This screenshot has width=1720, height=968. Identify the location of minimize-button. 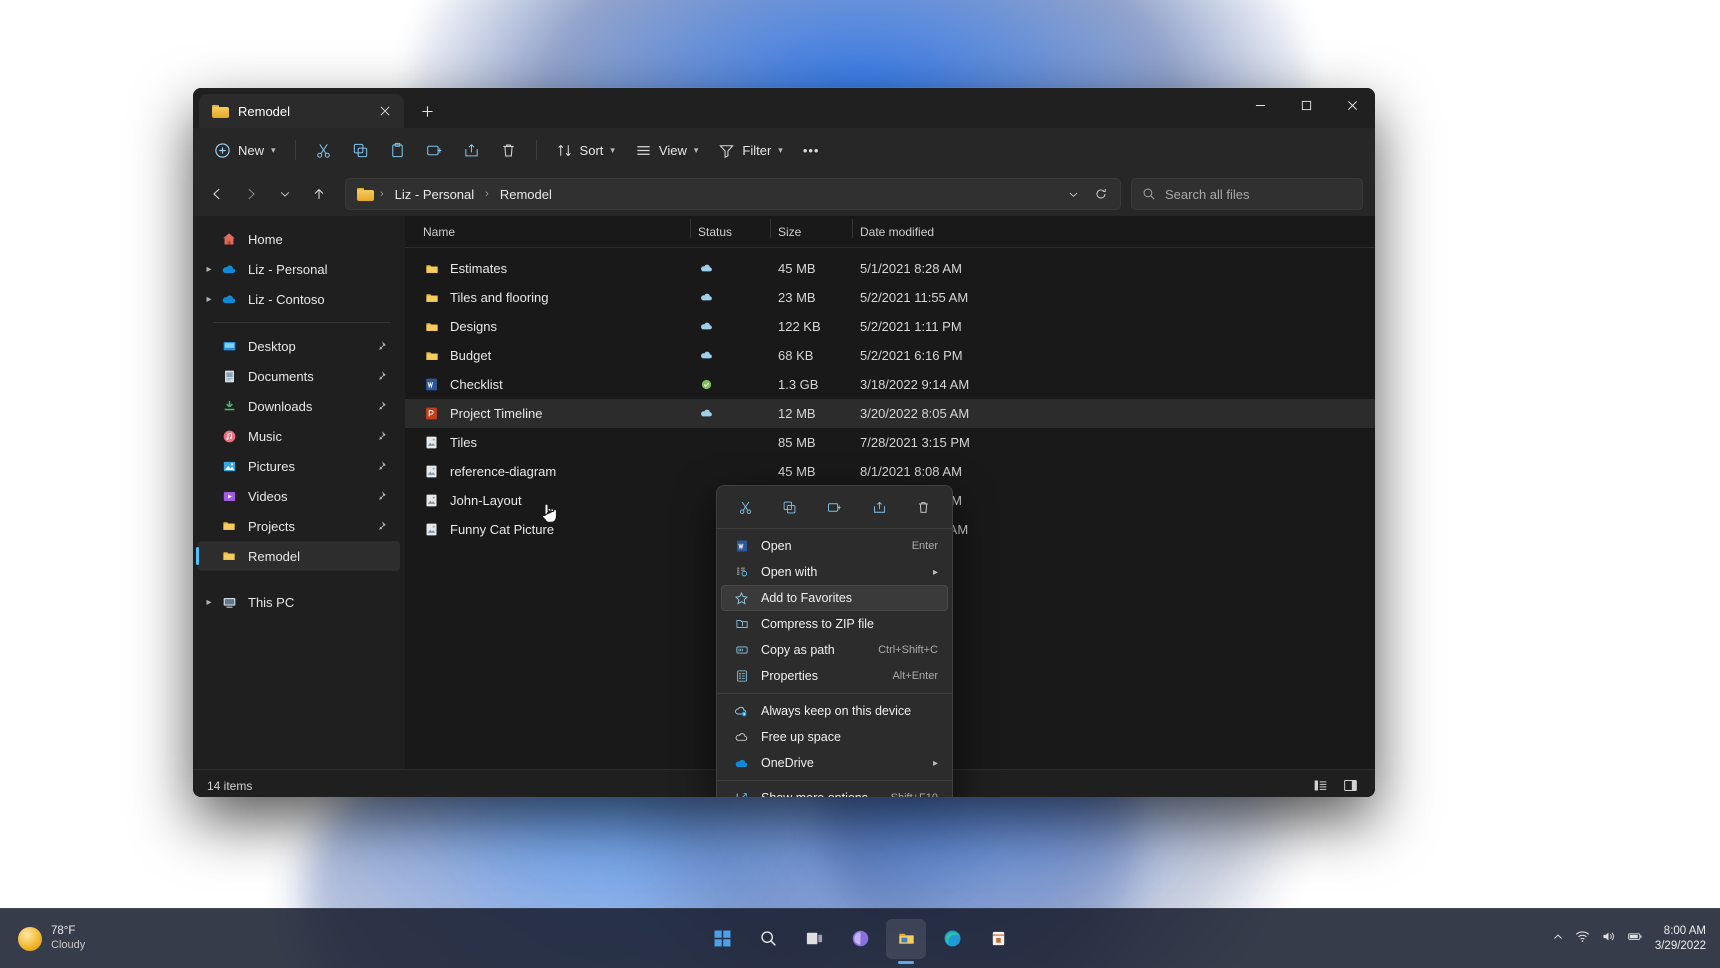
(1260, 105).